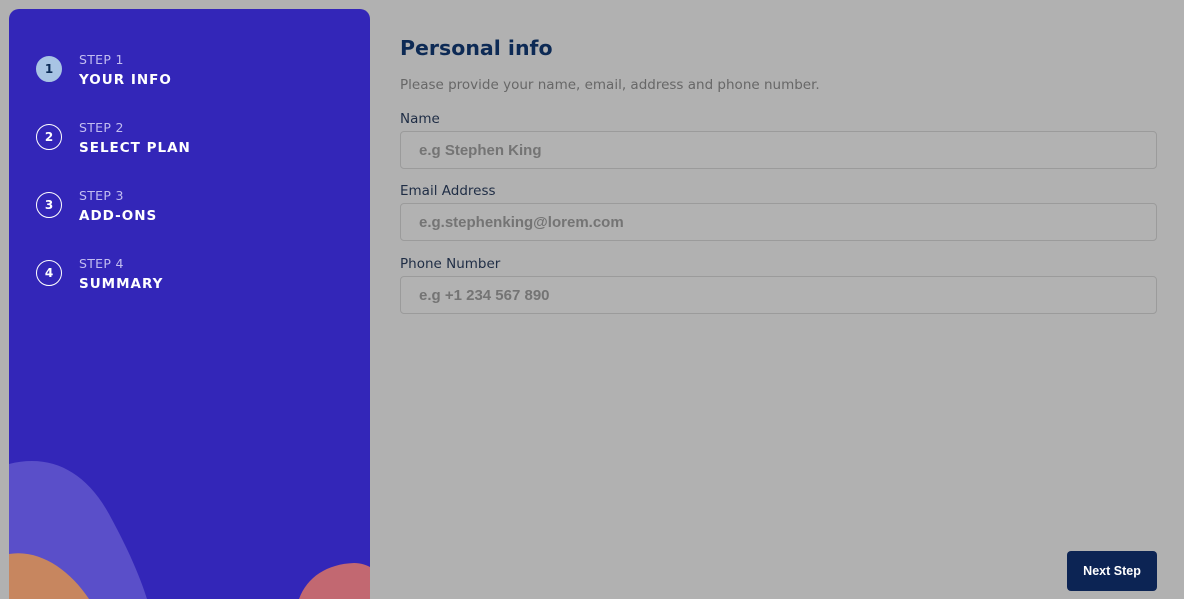  I want to click on step-kicker: STEP 3, so click(101, 195).